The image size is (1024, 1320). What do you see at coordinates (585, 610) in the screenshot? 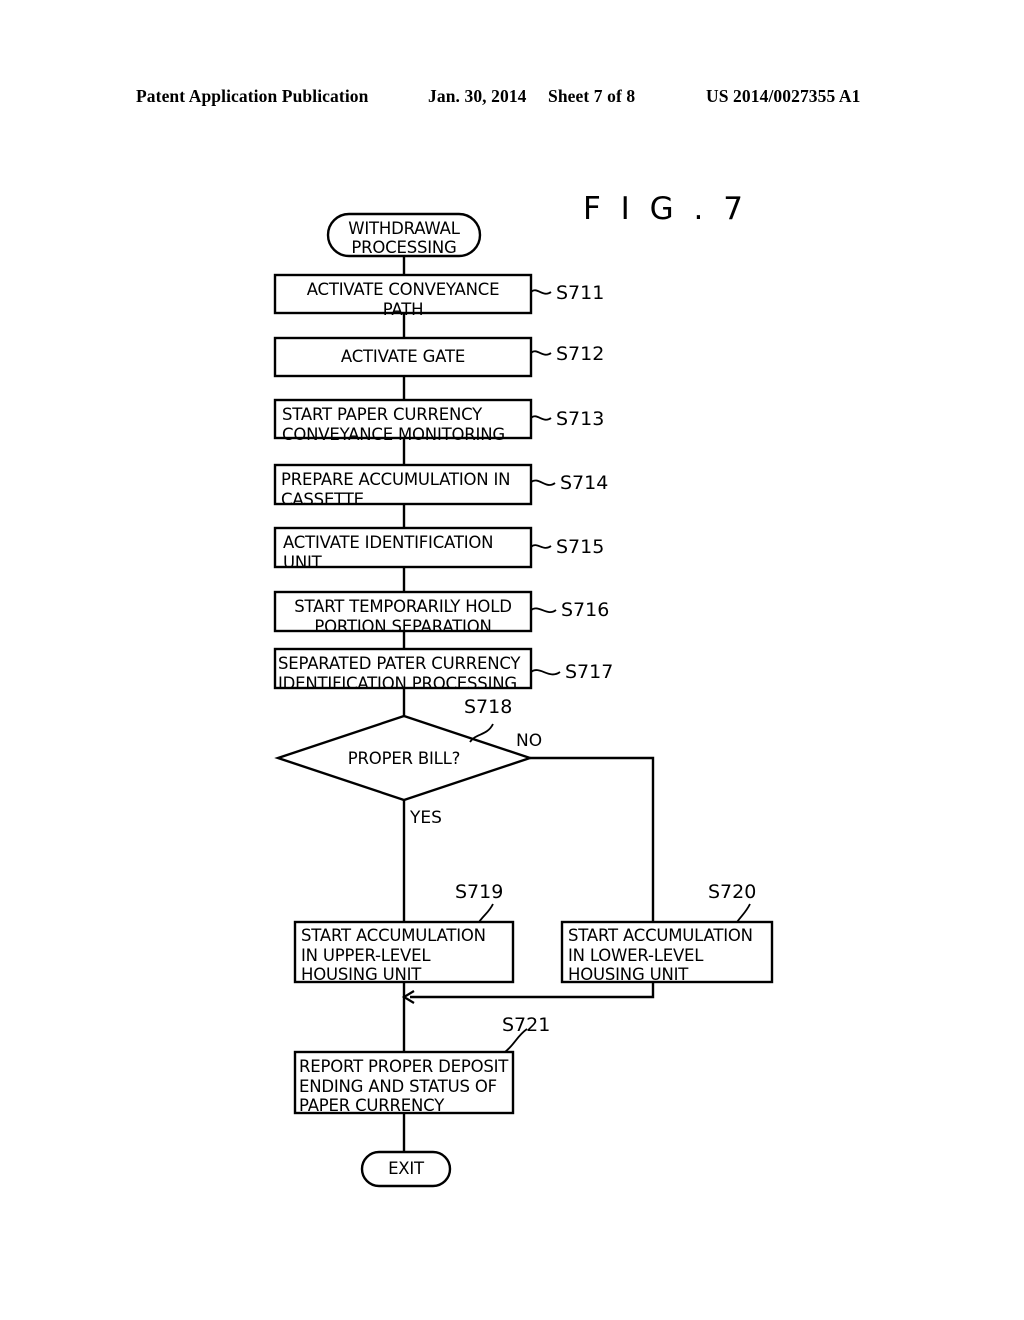
I see `step-id-s716: S716` at bounding box center [585, 610].